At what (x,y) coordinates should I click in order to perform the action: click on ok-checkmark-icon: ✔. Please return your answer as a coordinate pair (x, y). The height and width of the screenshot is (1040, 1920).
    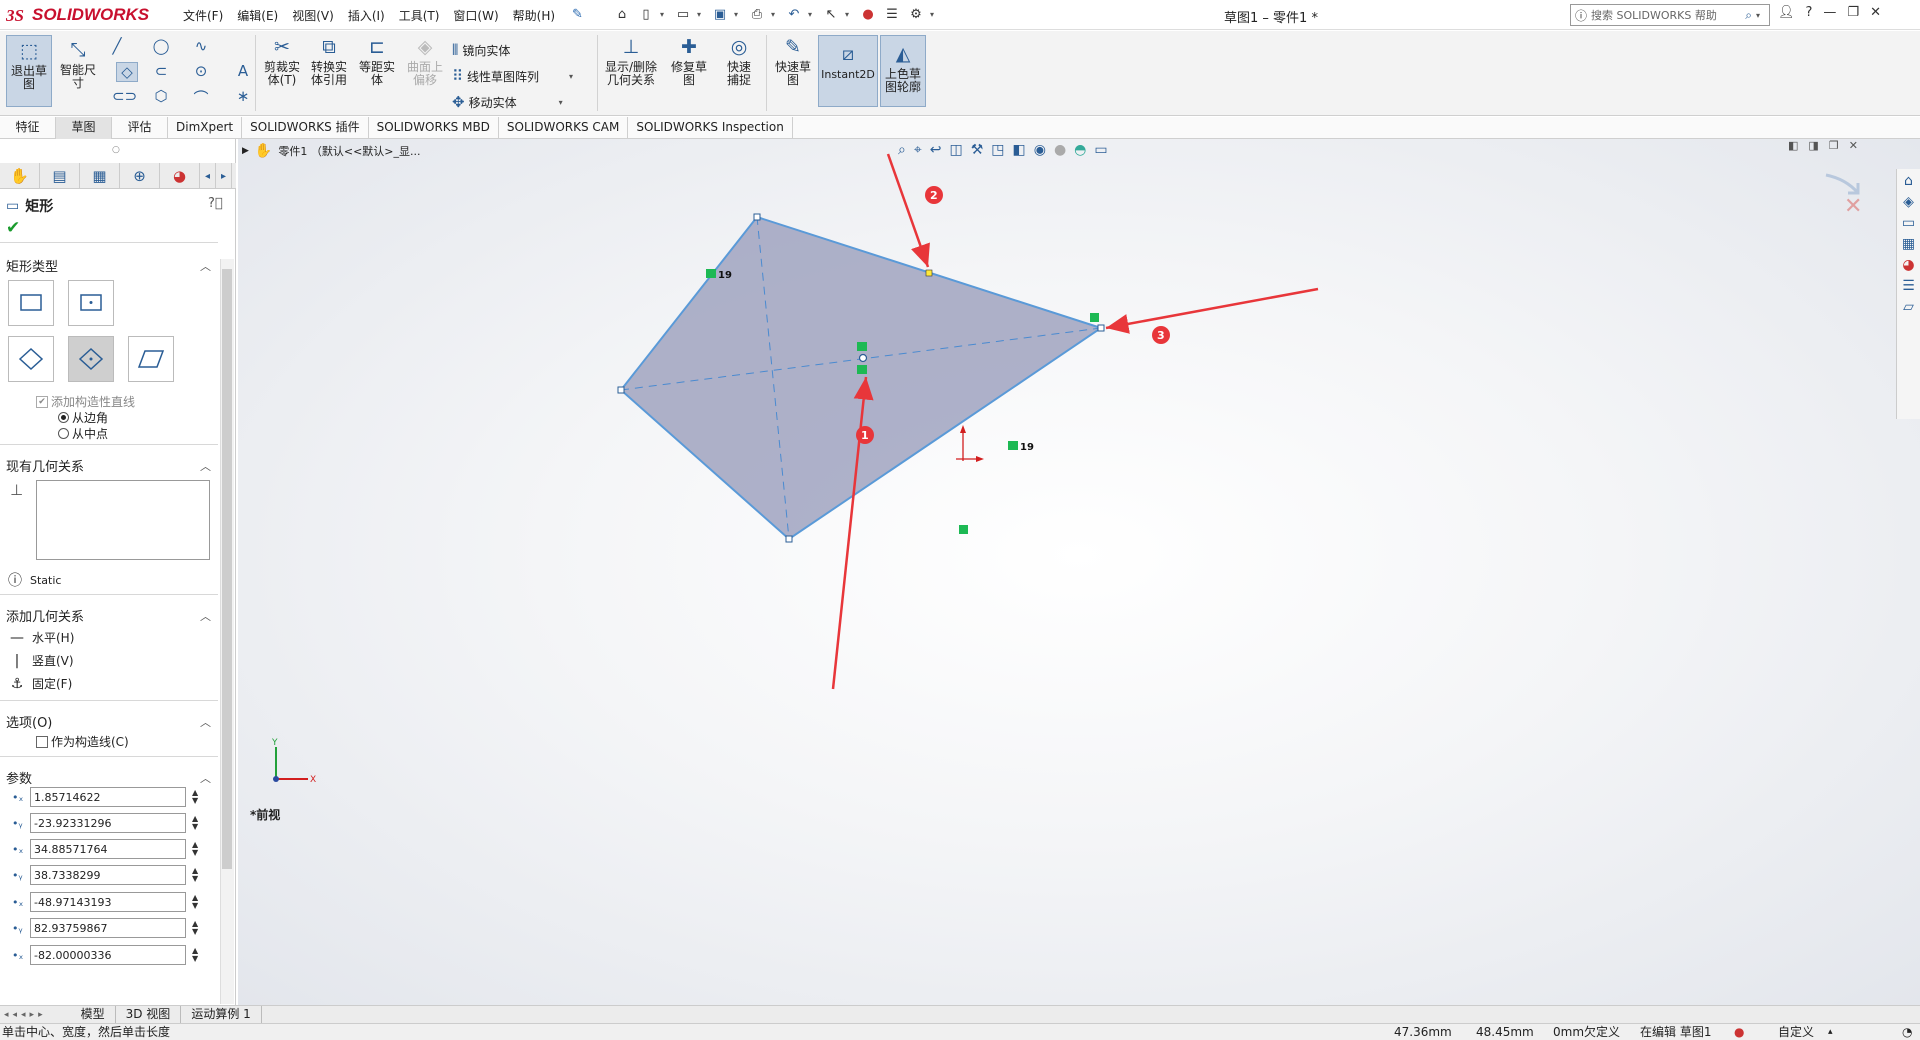
    Looking at the image, I should click on (13, 228).